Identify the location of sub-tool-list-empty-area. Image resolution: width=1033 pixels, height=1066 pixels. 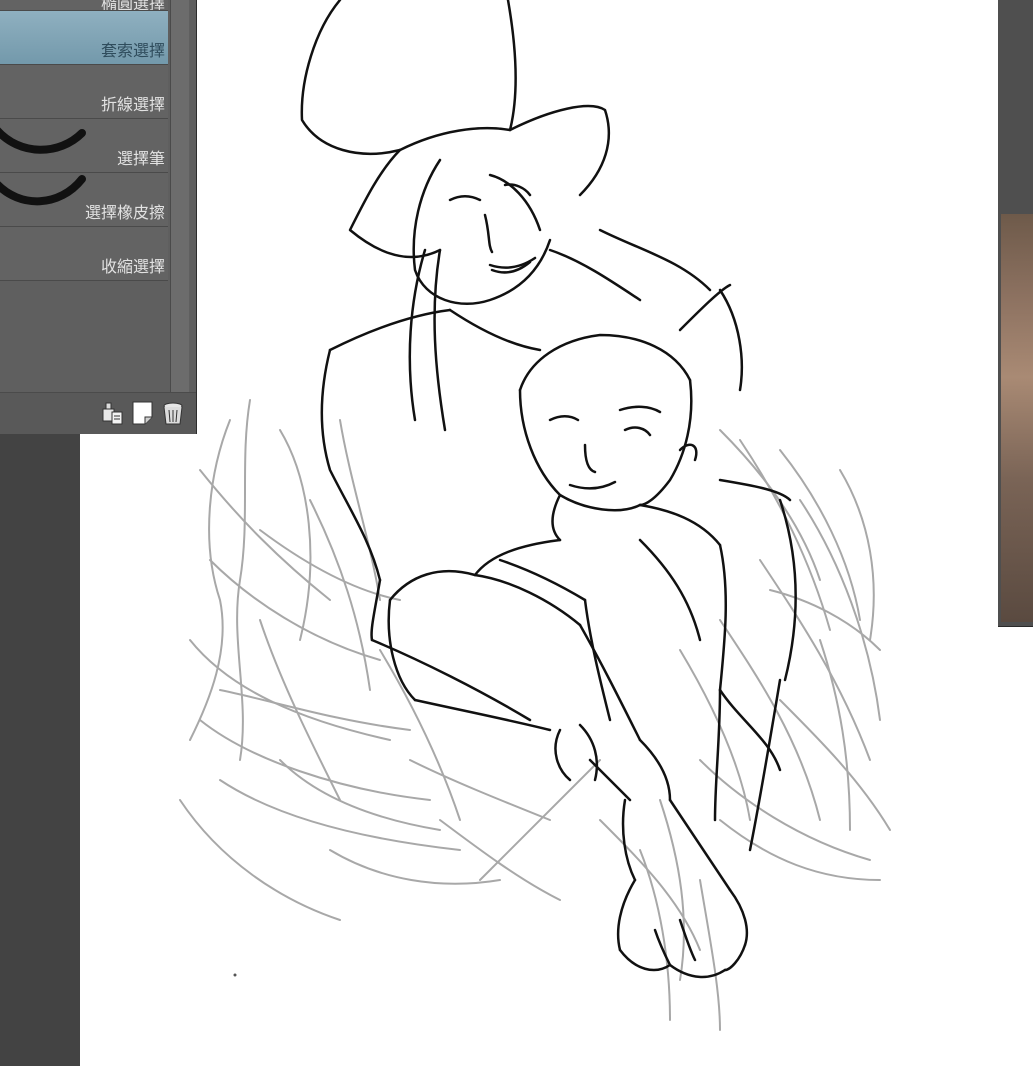
(84, 339).